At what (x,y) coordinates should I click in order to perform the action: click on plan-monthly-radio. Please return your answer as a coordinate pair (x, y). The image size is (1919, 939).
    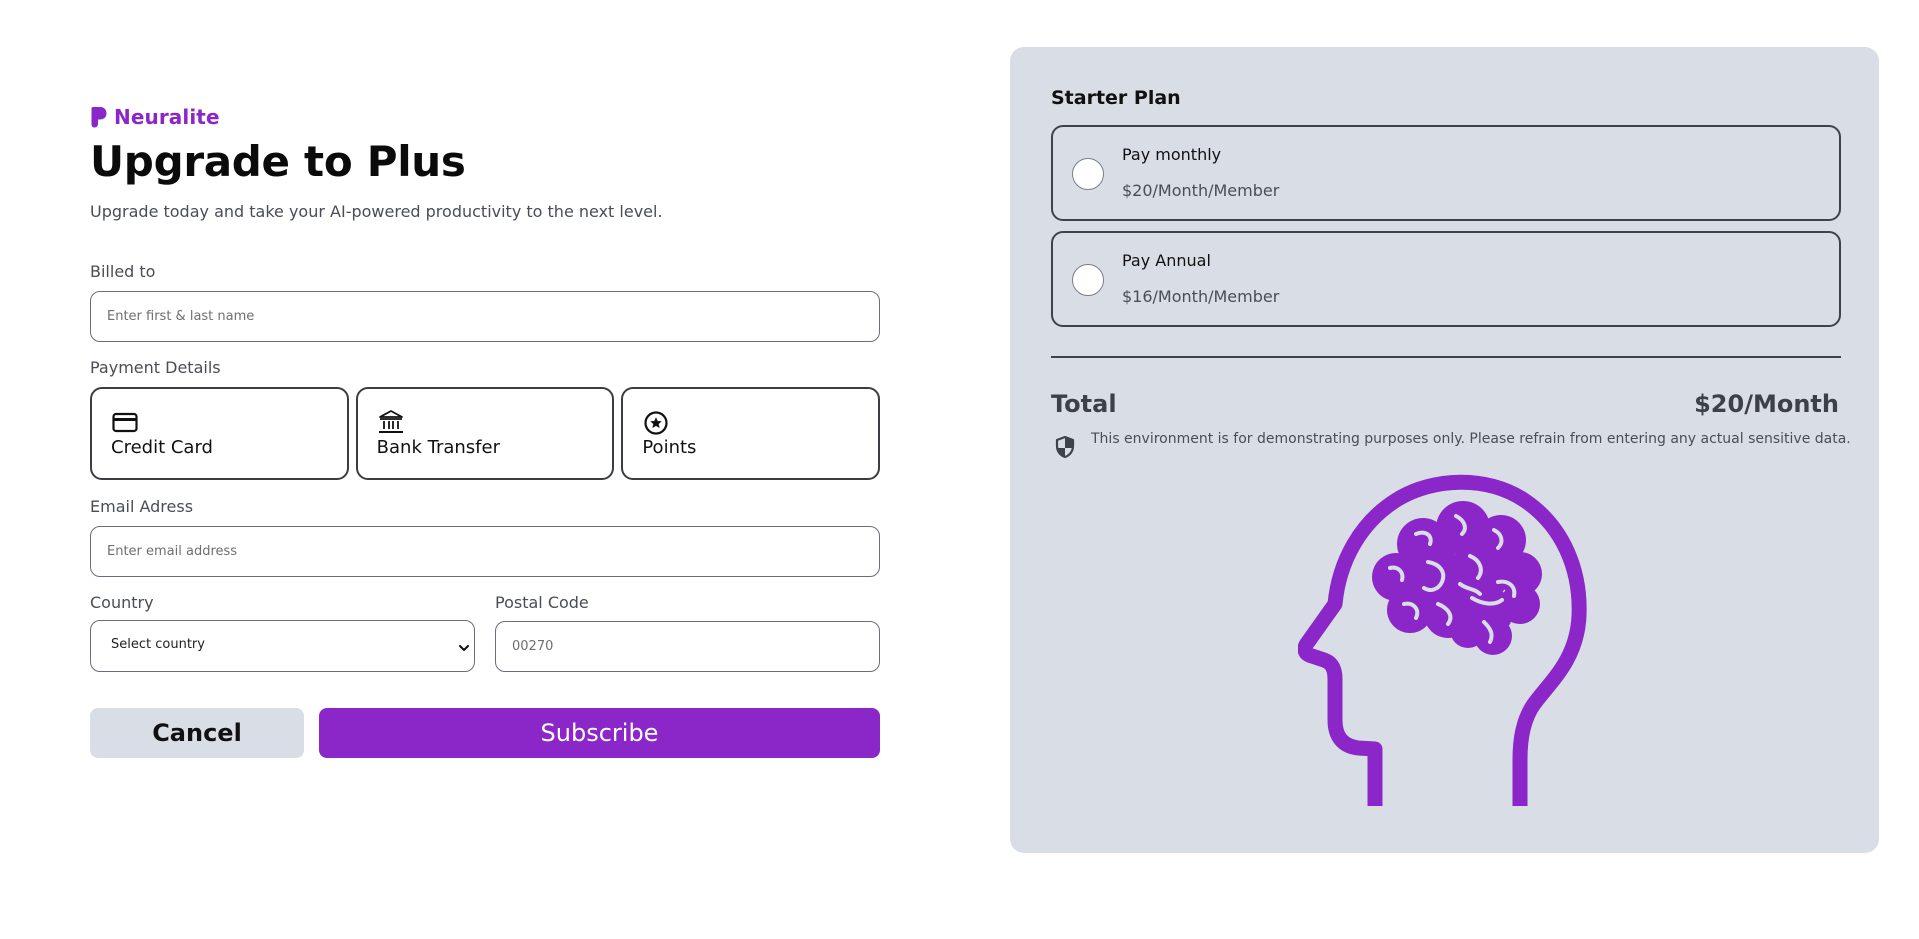
    Looking at the image, I should click on (1088, 174).